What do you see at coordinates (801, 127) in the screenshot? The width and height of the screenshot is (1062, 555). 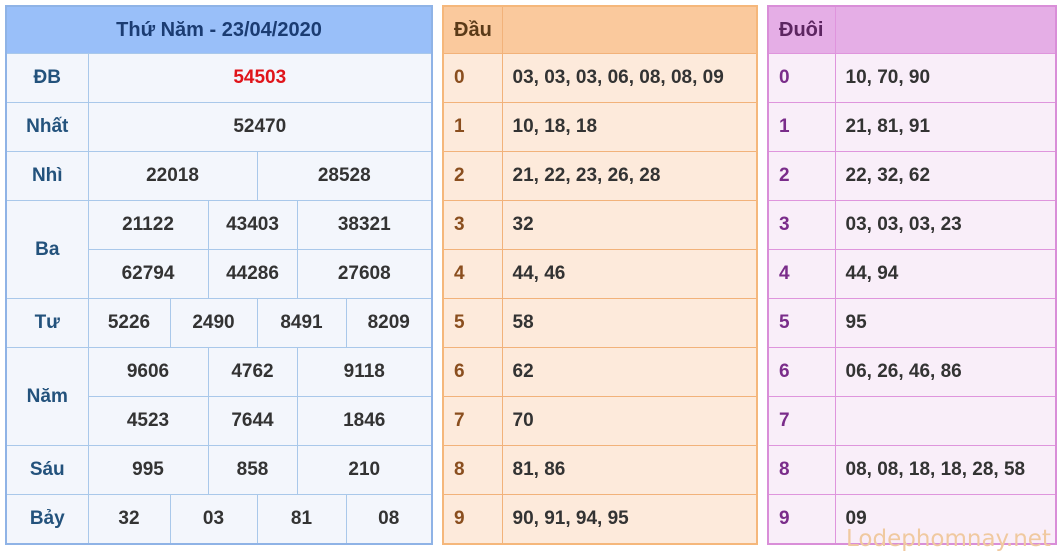 I see `duoi-key: 1` at bounding box center [801, 127].